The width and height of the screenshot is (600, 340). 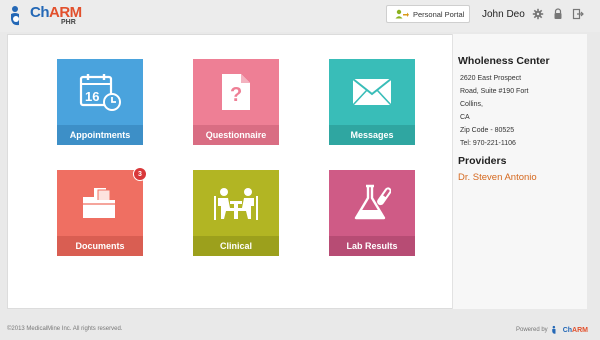 I want to click on tile-lab-results: Lab Results, so click(x=372, y=213).